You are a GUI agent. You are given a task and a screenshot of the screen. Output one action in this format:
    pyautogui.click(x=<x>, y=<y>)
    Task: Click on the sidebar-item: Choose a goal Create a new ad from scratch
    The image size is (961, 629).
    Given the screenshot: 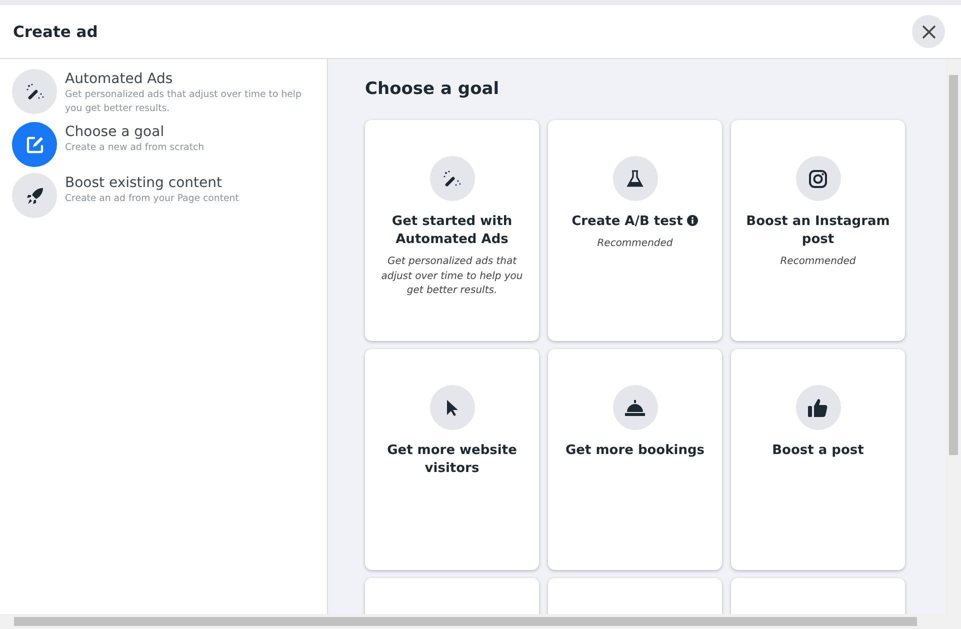 What is the action you would take?
    pyautogui.click(x=163, y=144)
    